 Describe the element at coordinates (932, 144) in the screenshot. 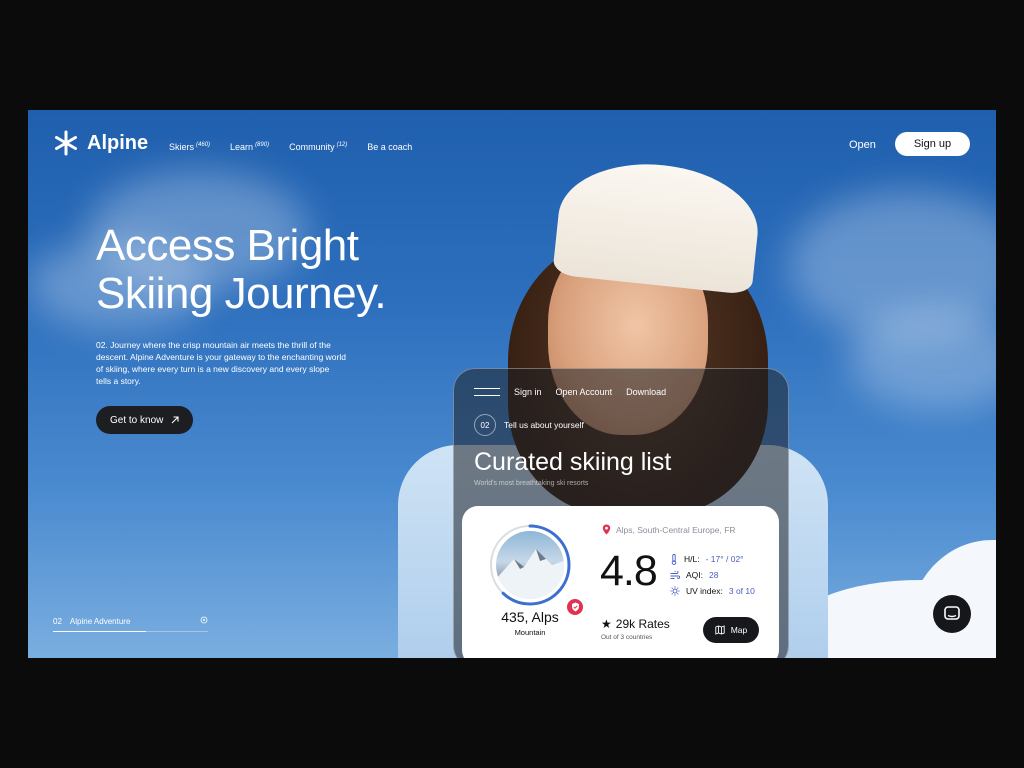

I see `signup-button: Sign up` at that location.